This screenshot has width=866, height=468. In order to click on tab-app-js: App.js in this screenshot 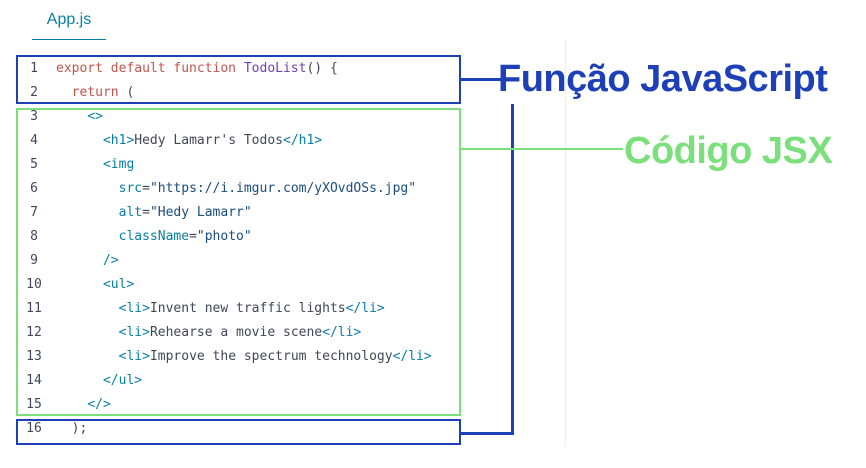, I will do `click(69, 20)`.